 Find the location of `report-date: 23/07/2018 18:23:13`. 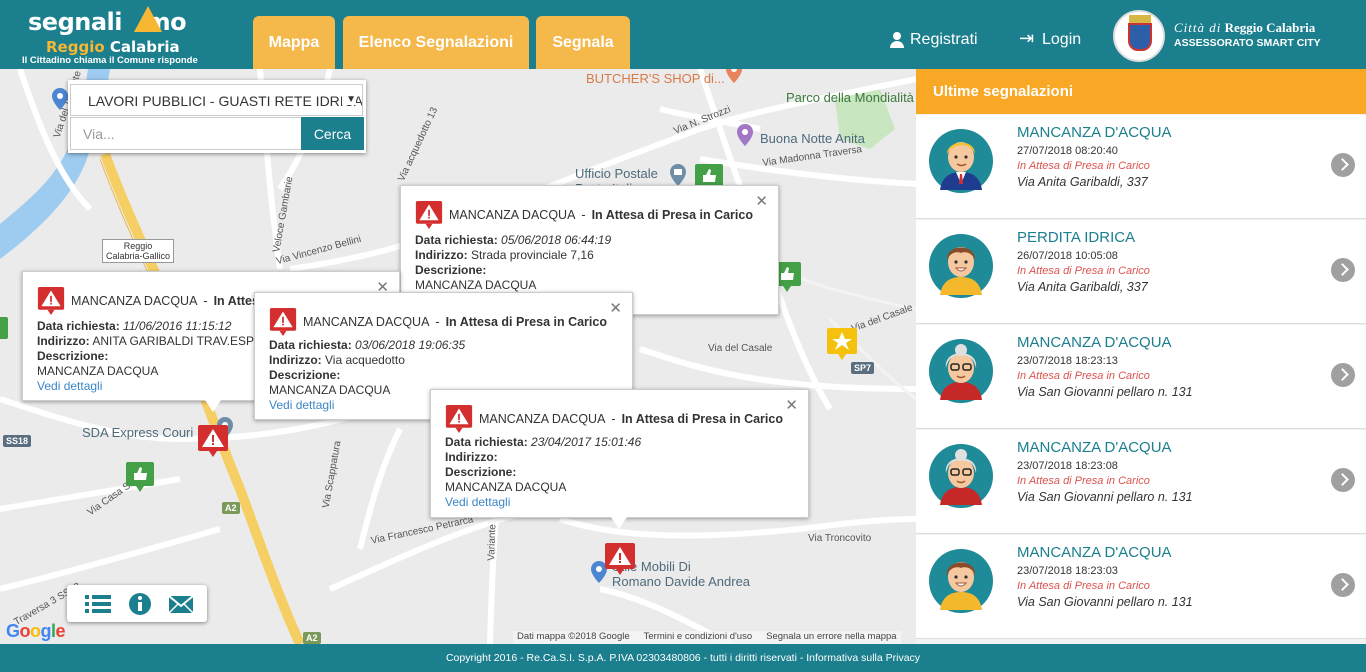

report-date: 23/07/2018 18:23:13 is located at coordinates (1067, 361).